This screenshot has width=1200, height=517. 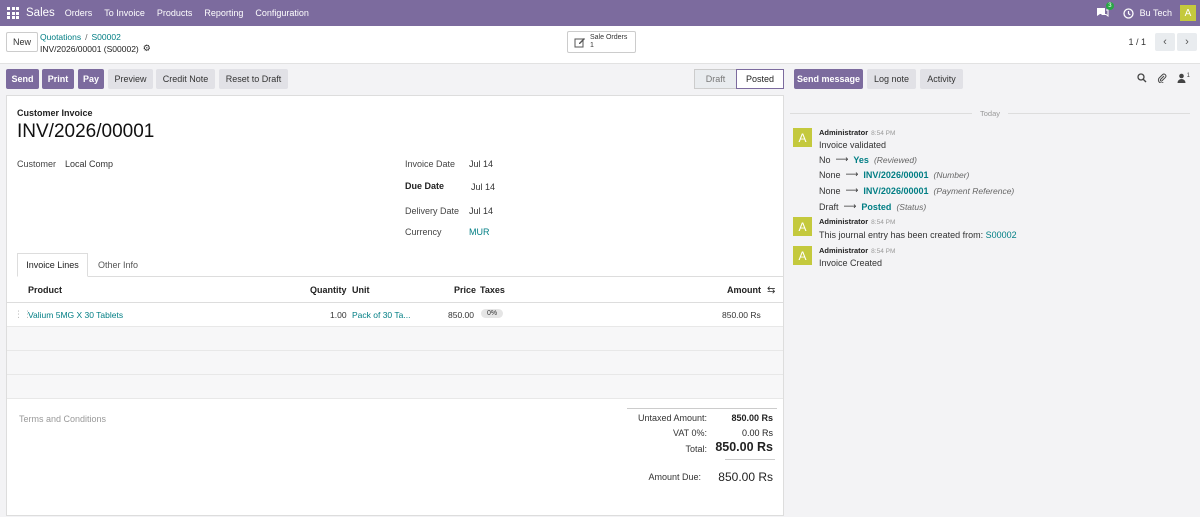 I want to click on date-separator: Today, so click(x=990, y=113).